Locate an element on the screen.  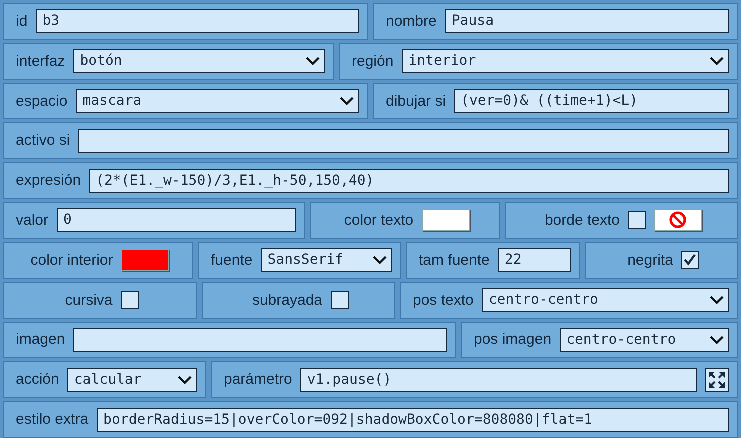
field-label: expresión is located at coordinates (49, 181).